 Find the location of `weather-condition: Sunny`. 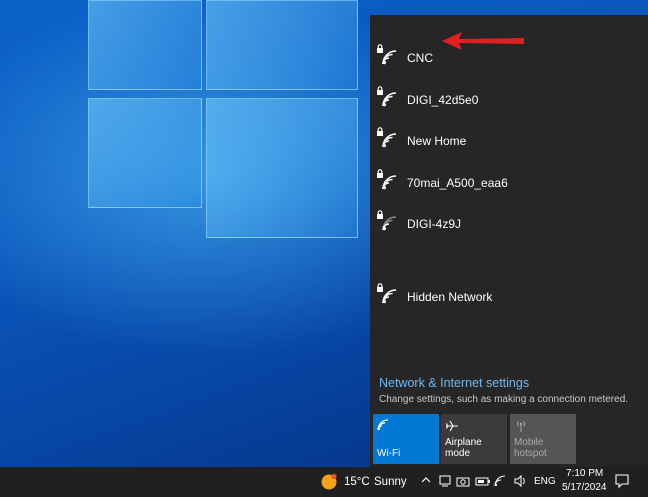

weather-condition: Sunny is located at coordinates (390, 482).